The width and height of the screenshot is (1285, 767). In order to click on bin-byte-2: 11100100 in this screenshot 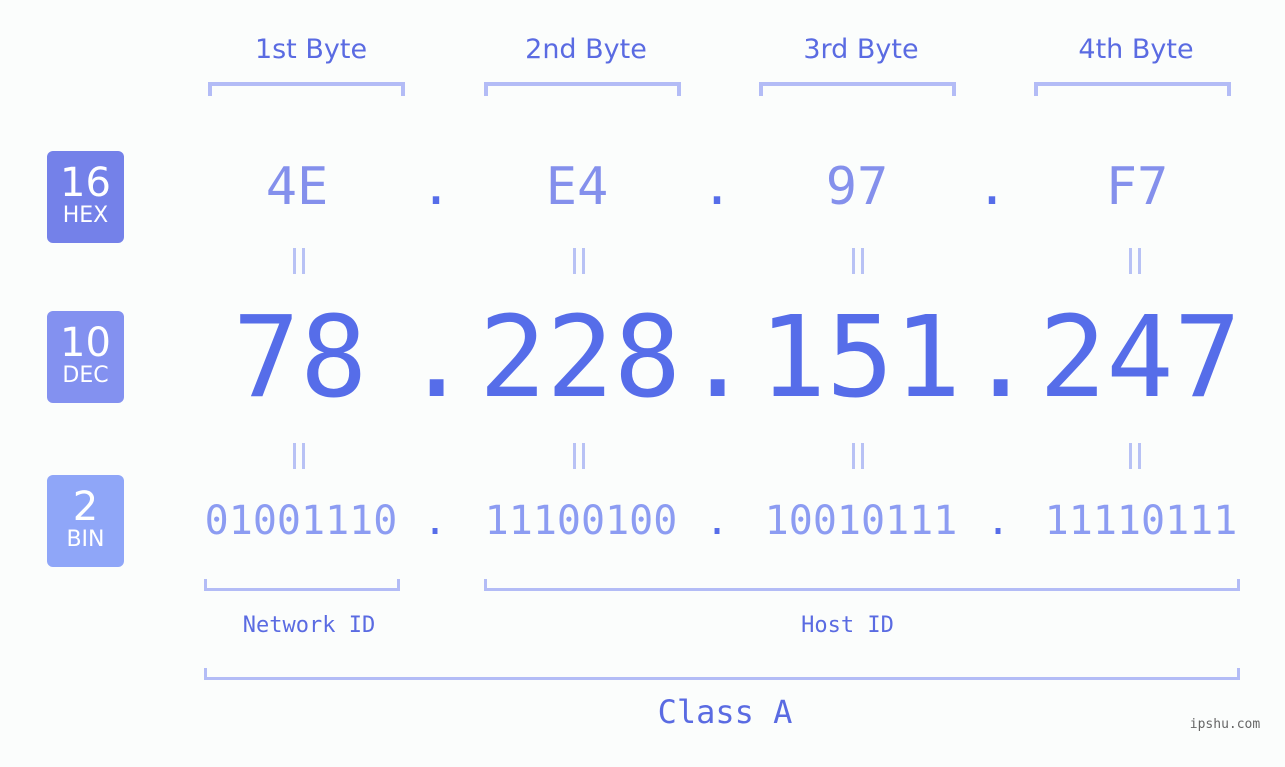, I will do `click(581, 521)`.